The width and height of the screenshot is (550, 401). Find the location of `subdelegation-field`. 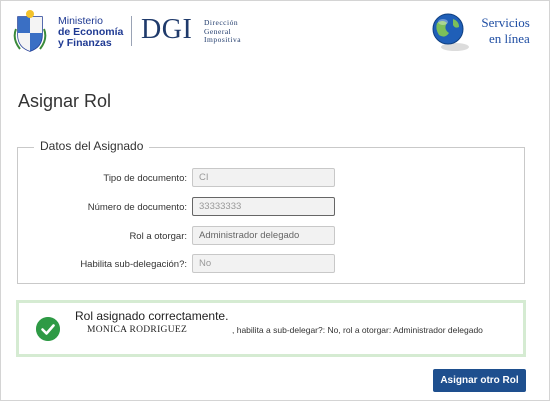

subdelegation-field is located at coordinates (263, 263).